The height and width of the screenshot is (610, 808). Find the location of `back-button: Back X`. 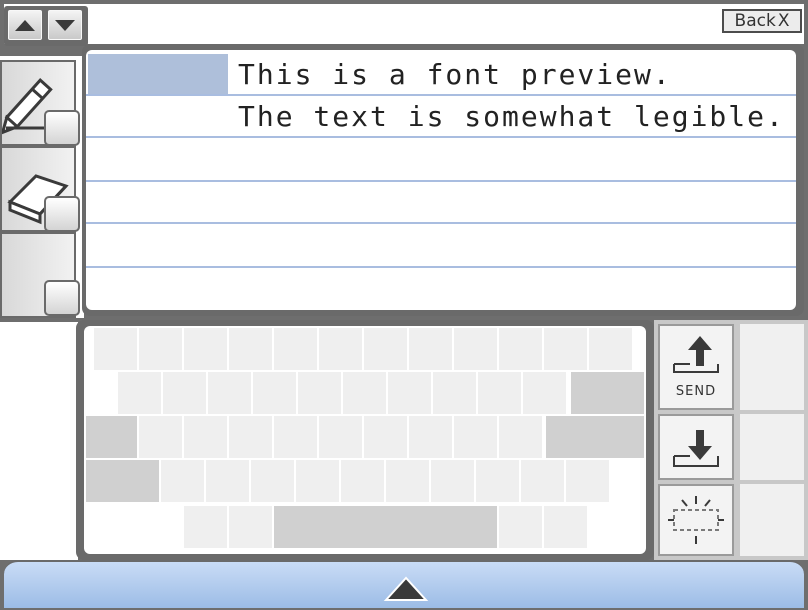

back-button: Back X is located at coordinates (762, 21).